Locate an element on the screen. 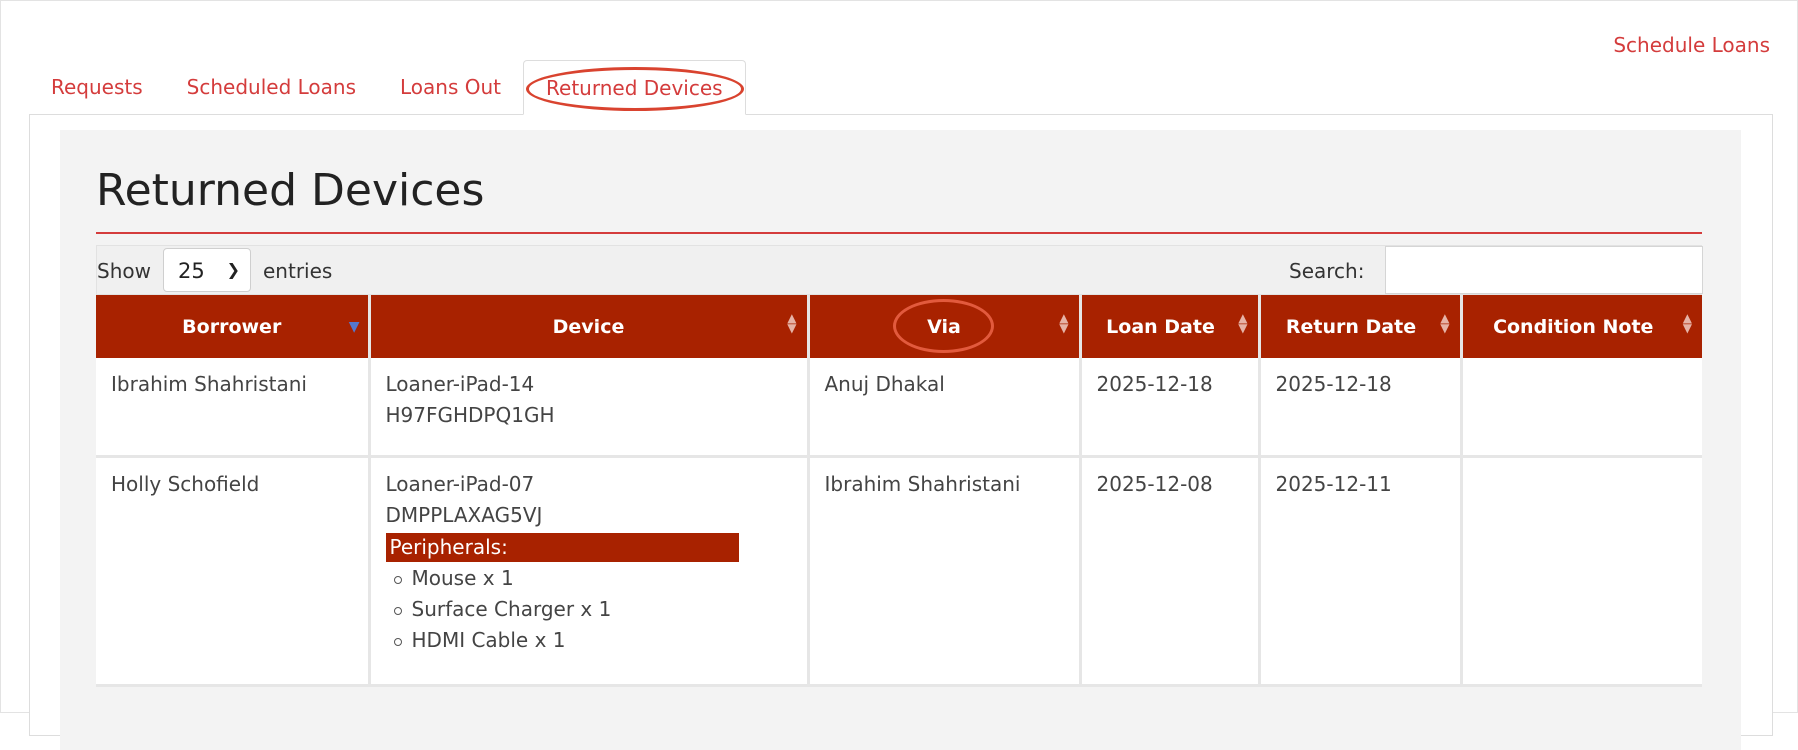 The height and width of the screenshot is (750, 1798). cell-return-date: 2025-12-11 is located at coordinates (1360, 571).